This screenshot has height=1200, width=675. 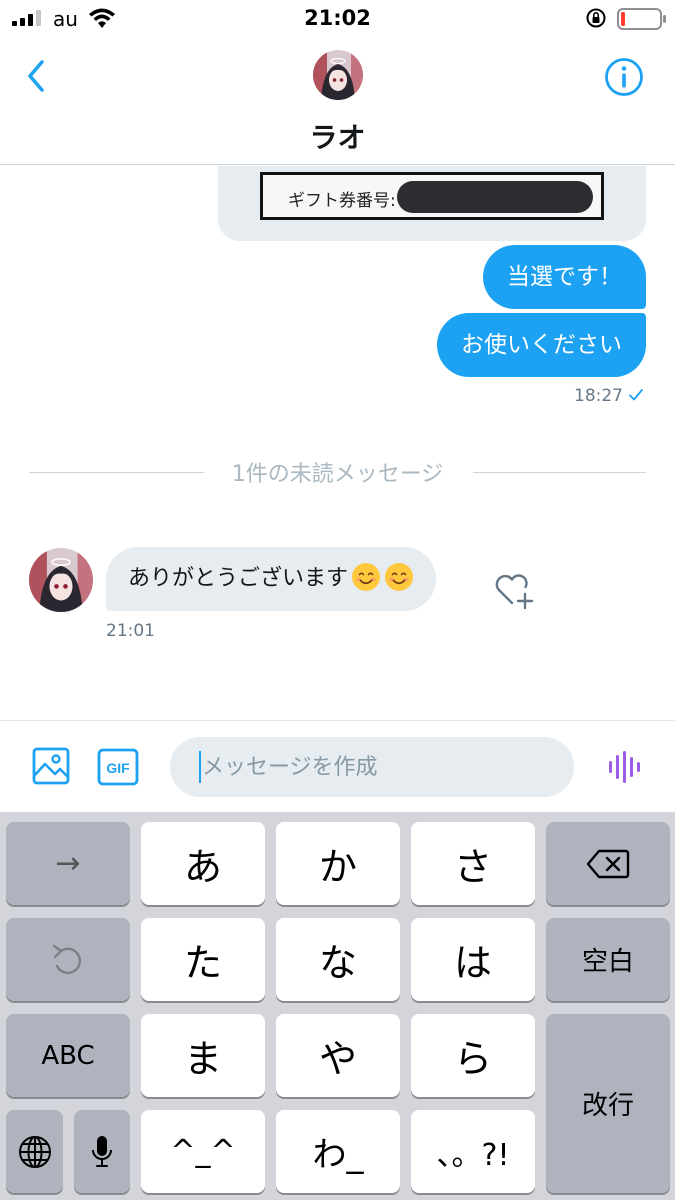 What do you see at coordinates (624, 77) in the screenshot?
I see `info-icon` at bounding box center [624, 77].